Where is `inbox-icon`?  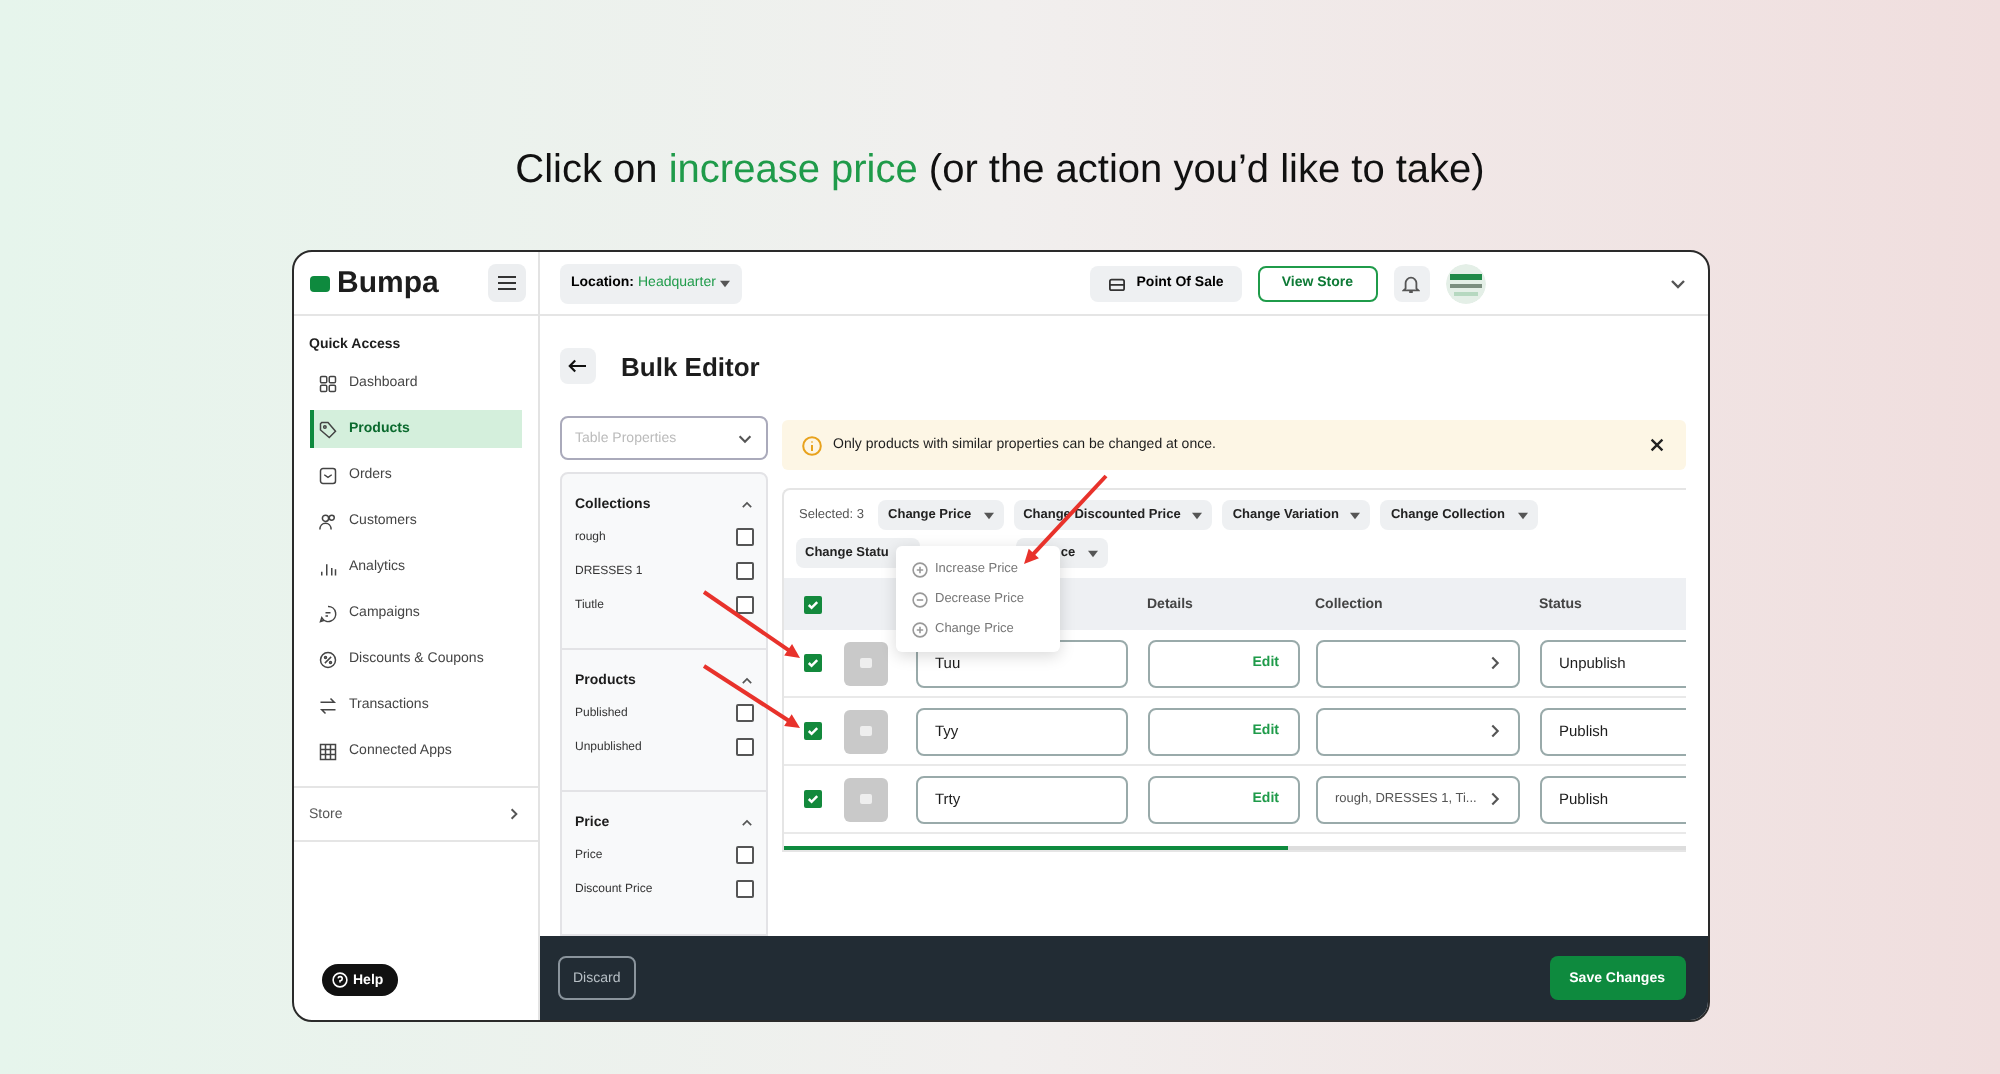
inbox-icon is located at coordinates (327, 475).